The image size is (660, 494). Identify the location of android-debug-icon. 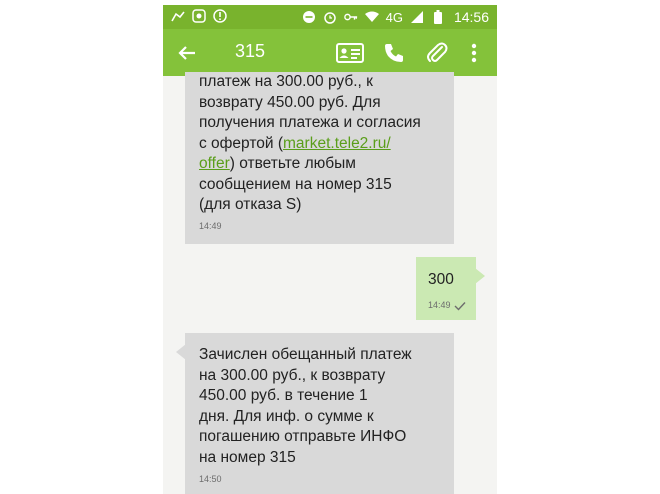
(178, 16).